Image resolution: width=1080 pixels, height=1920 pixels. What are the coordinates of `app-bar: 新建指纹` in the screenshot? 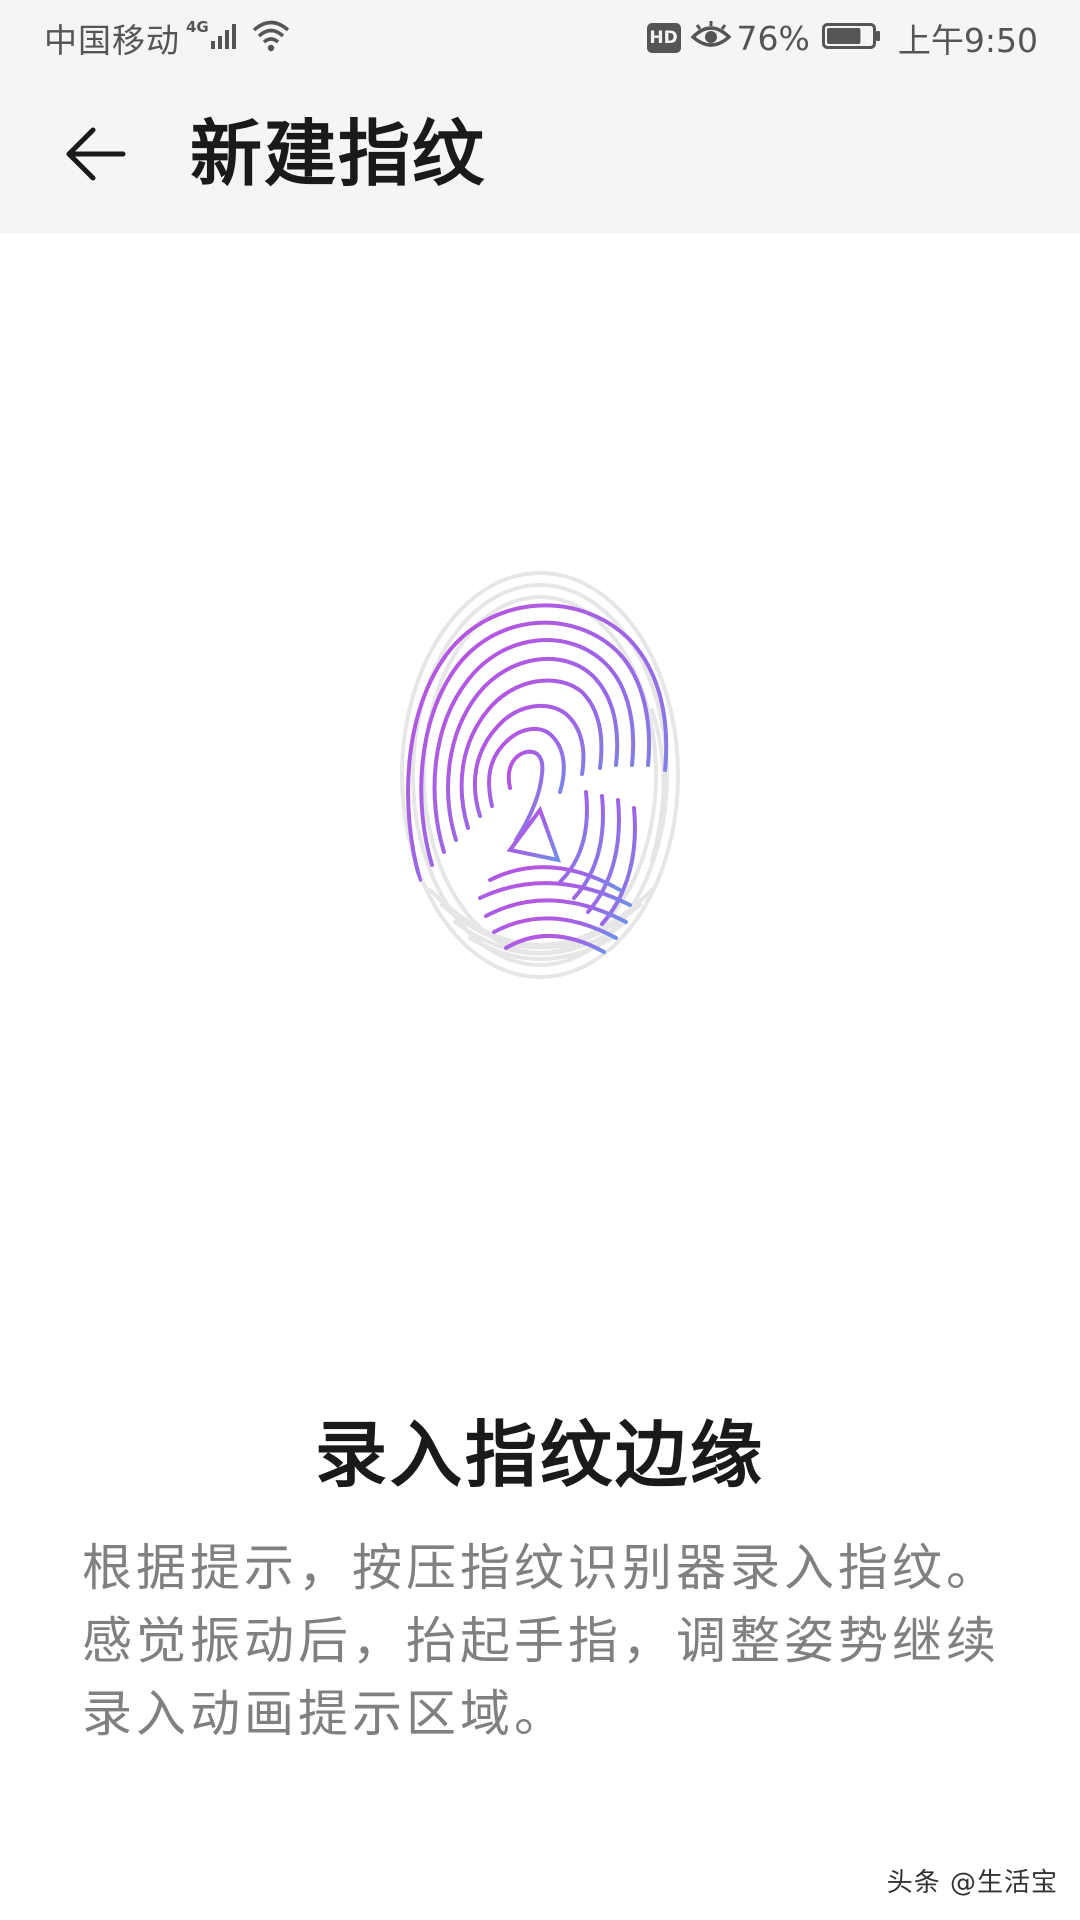 It's located at (540, 155).